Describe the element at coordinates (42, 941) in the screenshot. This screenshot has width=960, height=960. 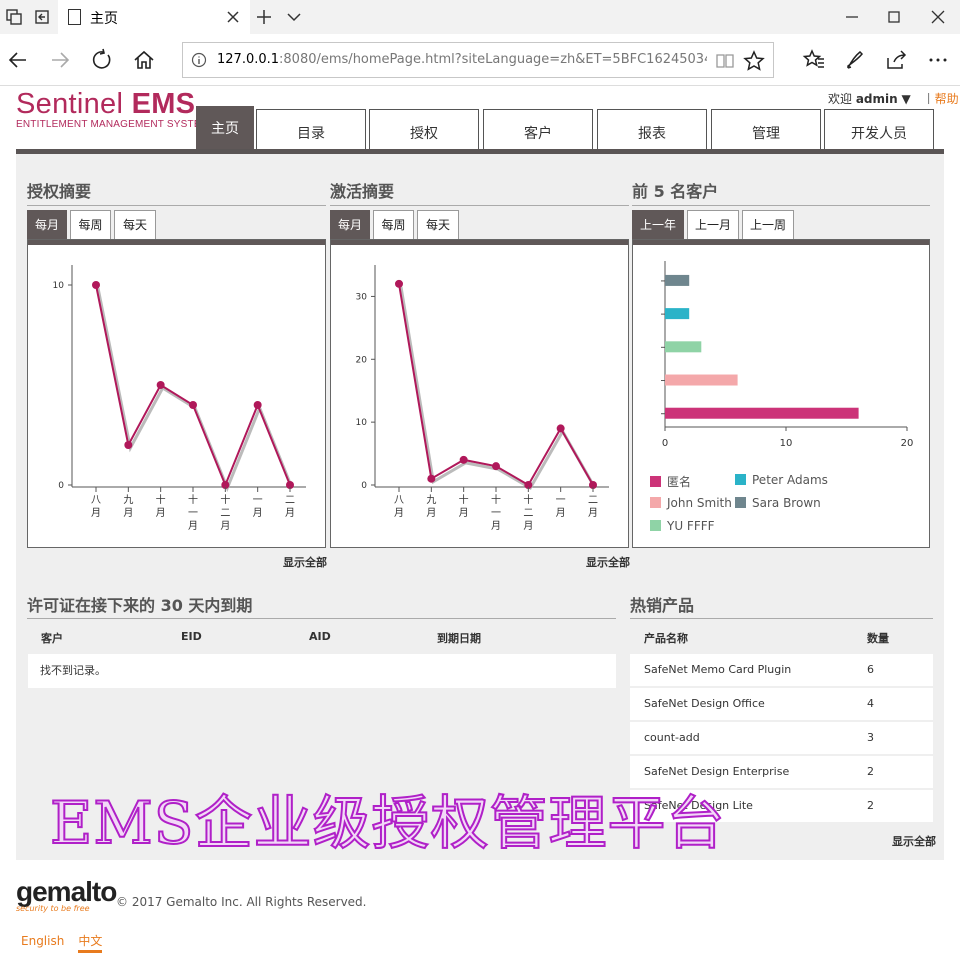
I see `lang-english-link: English` at that location.